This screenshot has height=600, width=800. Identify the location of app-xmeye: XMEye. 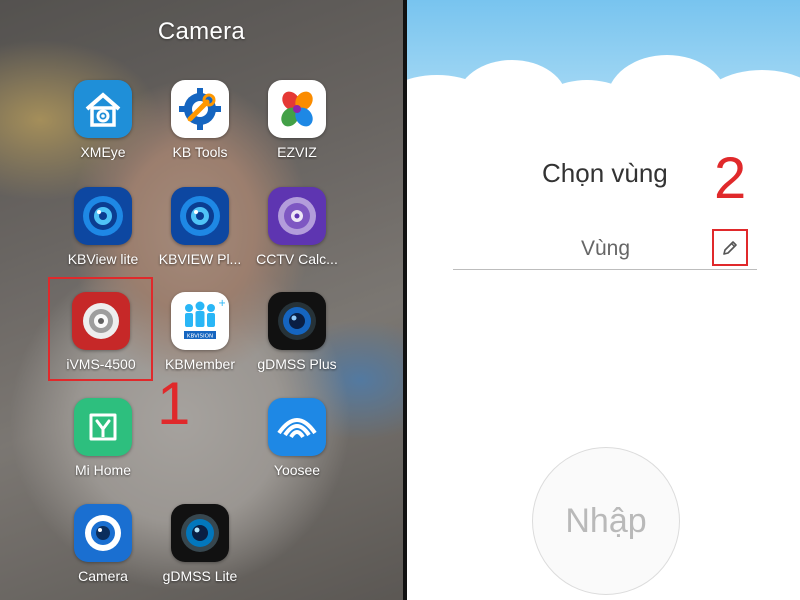
(103, 120).